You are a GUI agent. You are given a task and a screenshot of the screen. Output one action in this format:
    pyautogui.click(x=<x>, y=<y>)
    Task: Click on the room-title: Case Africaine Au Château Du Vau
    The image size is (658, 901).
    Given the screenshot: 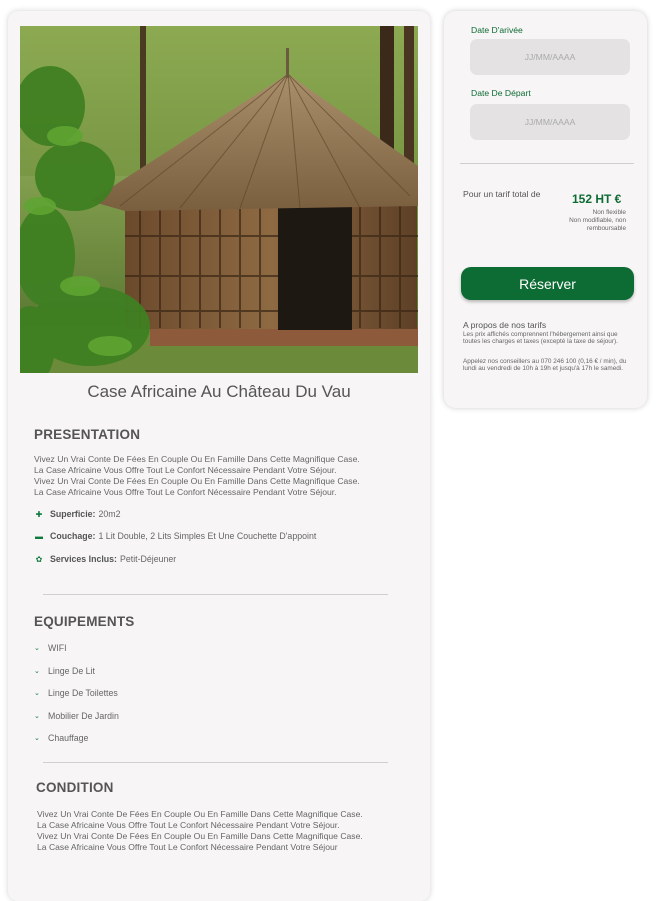 What is the action you would take?
    pyautogui.click(x=219, y=391)
    